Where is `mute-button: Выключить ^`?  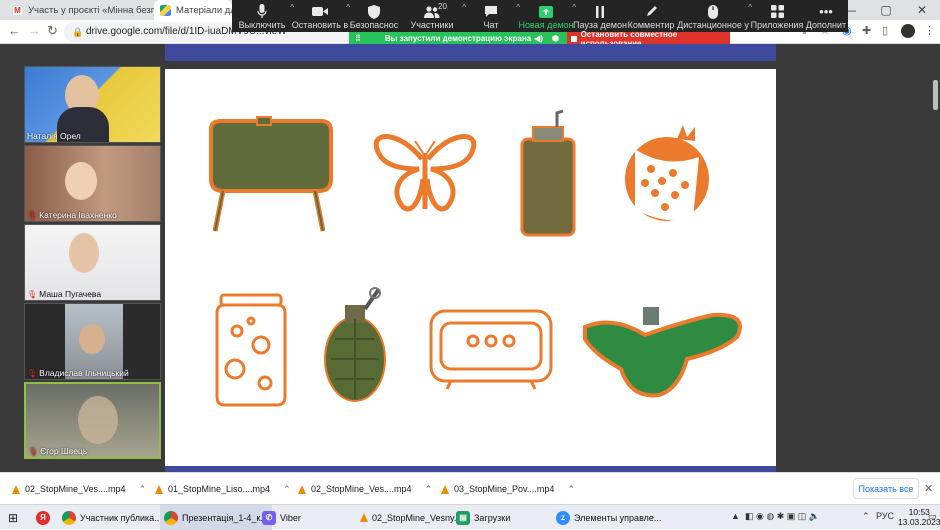 mute-button: Выключить ^ is located at coordinates (263, 16).